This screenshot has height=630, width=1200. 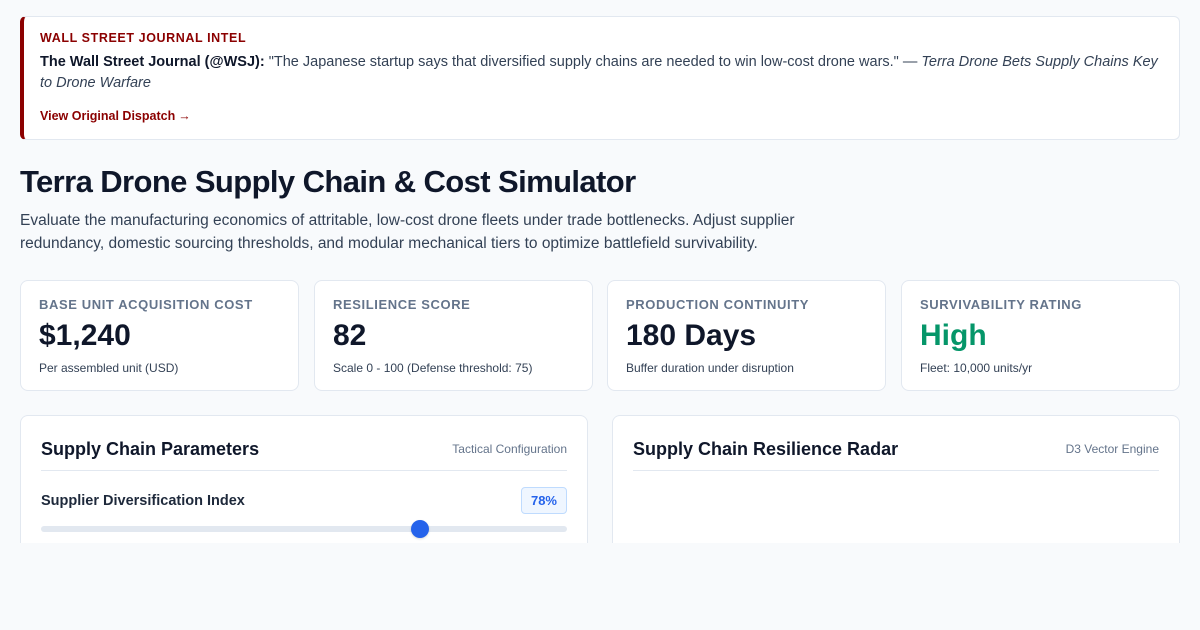 What do you see at coordinates (419, 529) in the screenshot?
I see `slider-thumb` at bounding box center [419, 529].